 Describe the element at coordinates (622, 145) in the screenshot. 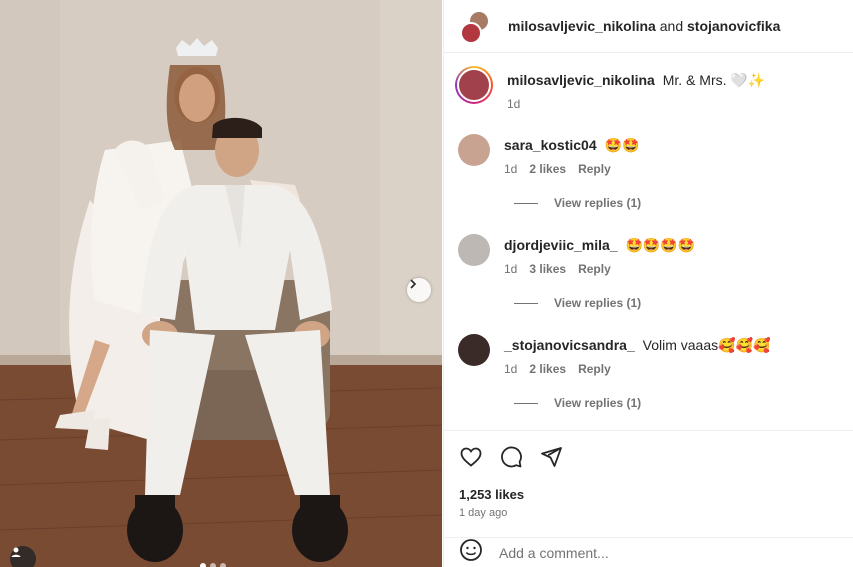

I see `comment-text: 🤩🤩` at that location.